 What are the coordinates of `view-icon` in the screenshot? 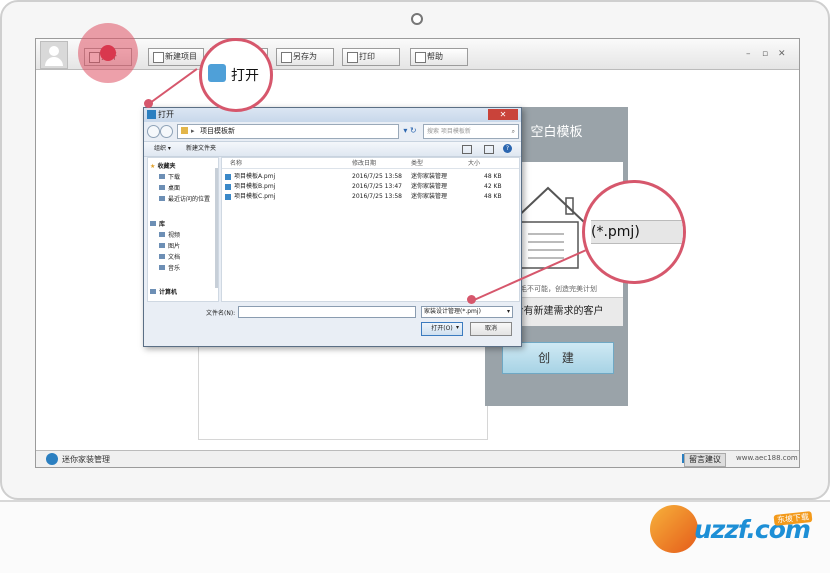 It's located at (467, 149).